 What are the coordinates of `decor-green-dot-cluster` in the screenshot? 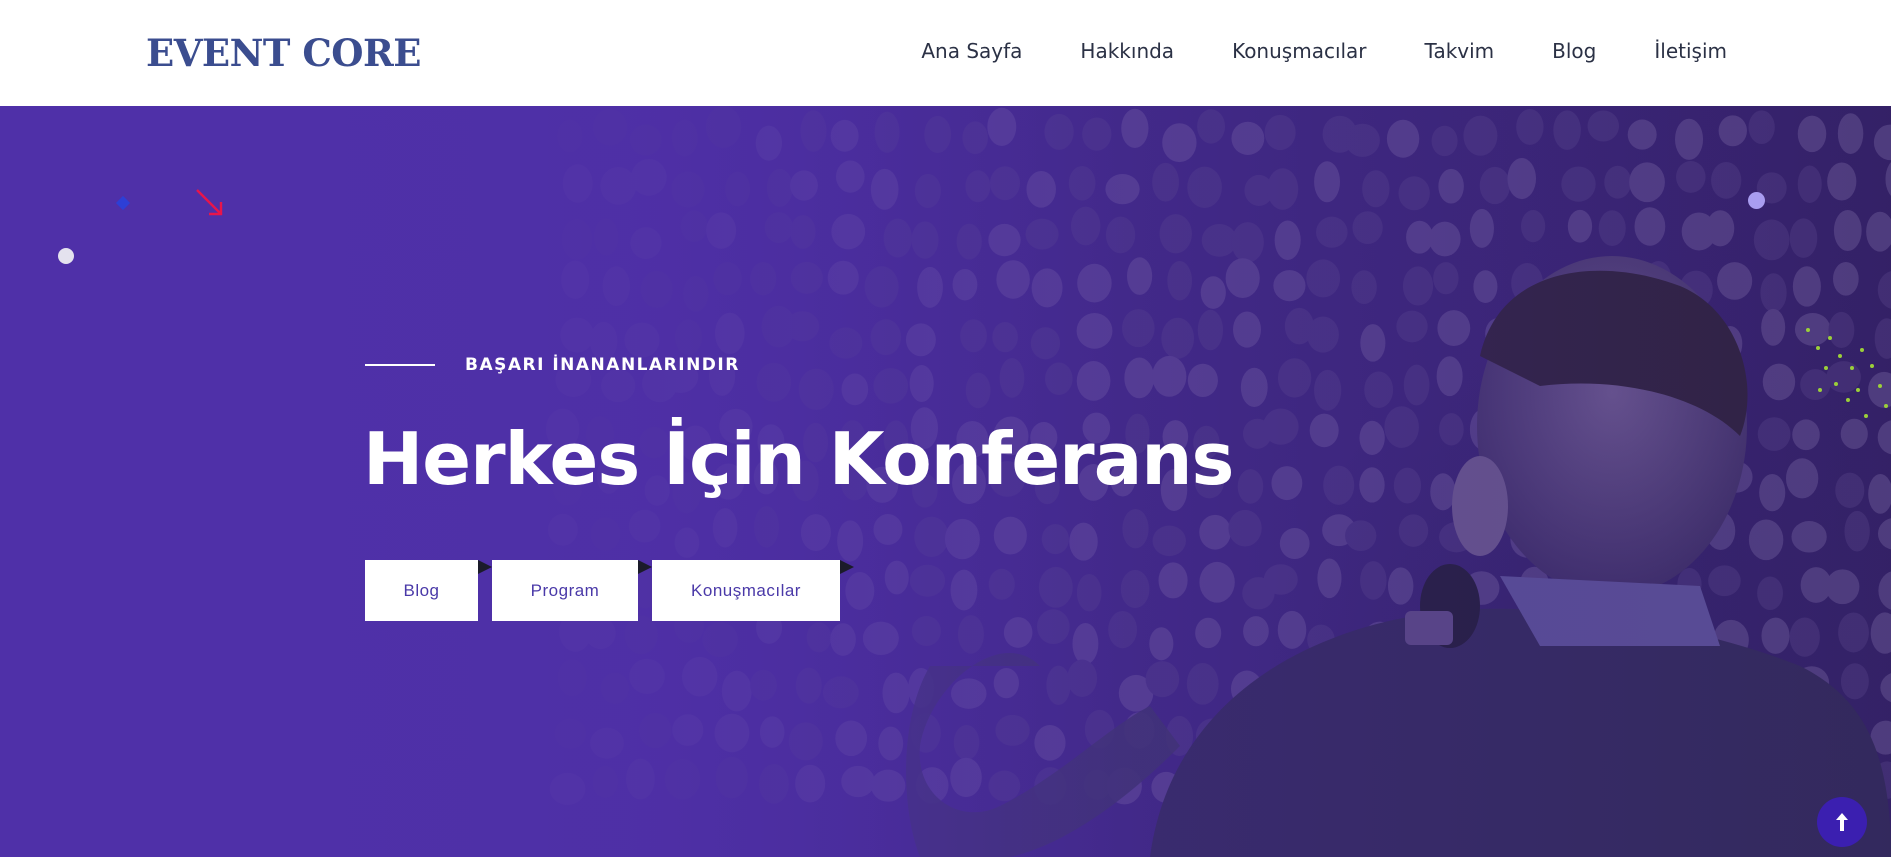 It's located at (1847, 373).